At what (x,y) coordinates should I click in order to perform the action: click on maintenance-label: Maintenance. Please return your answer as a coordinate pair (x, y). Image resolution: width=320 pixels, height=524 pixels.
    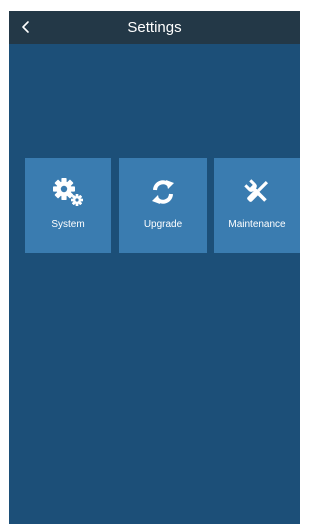
    Looking at the image, I should click on (257, 224).